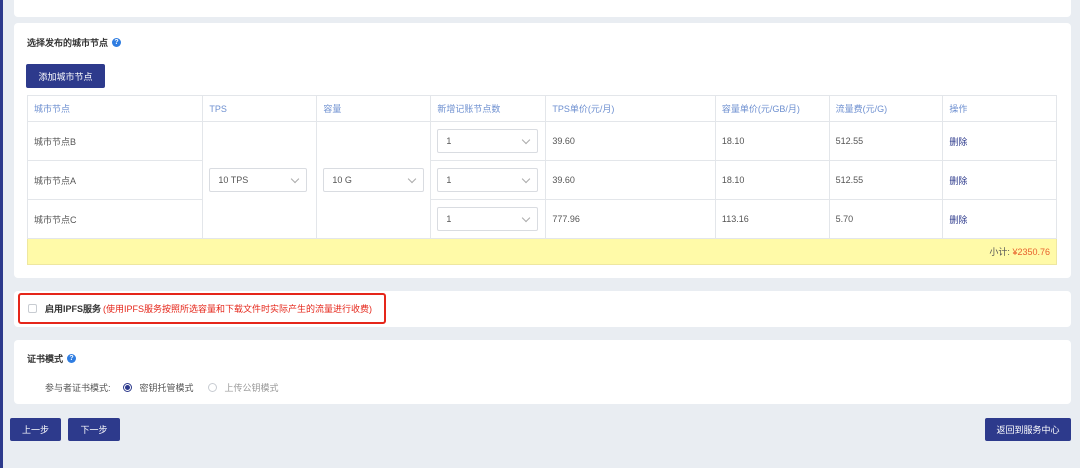  I want to click on tps-cell: 10 TPS, so click(260, 180).